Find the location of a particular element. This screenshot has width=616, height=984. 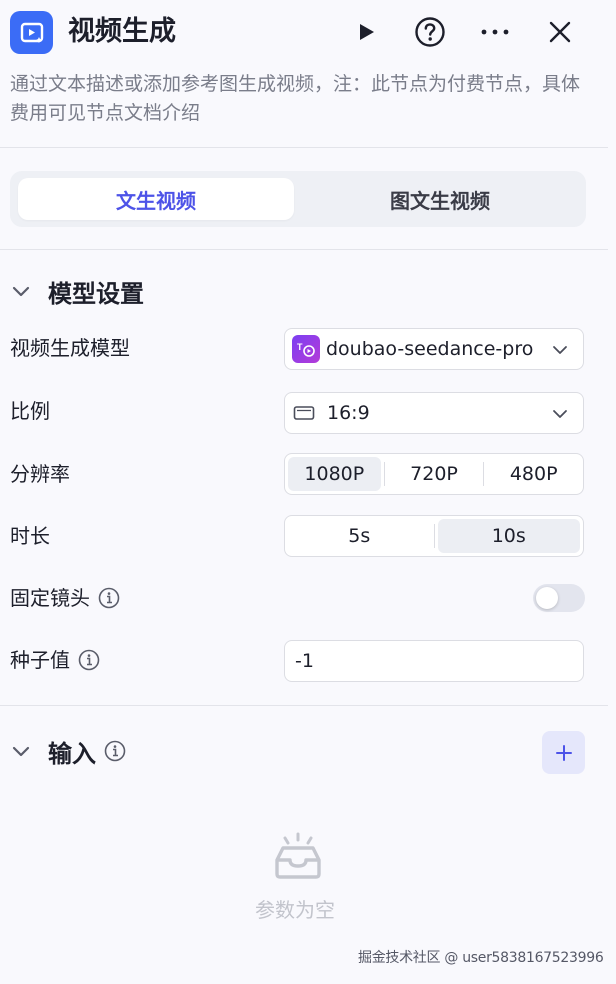

question-circle-icon is located at coordinates (430, 32).